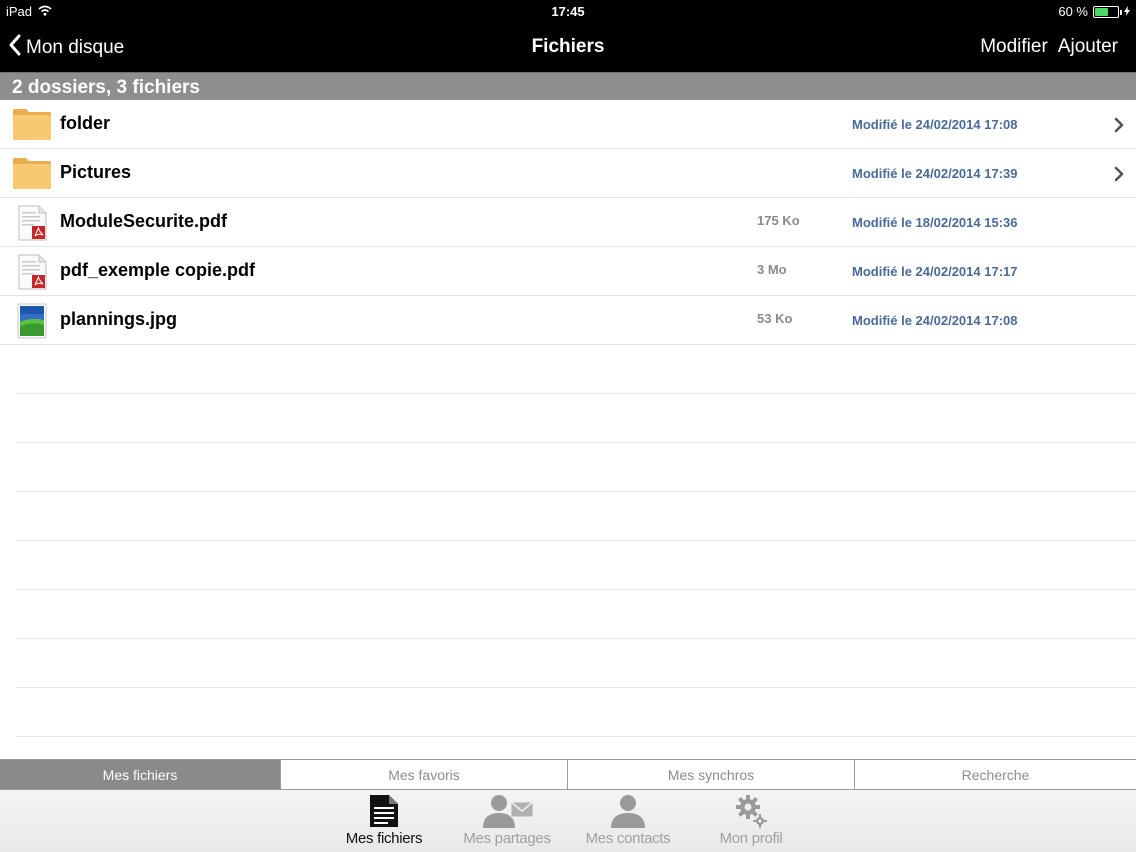 Image resolution: width=1136 pixels, height=852 pixels. Describe the element at coordinates (158, 270) in the screenshot. I see `file-name: pdf_exemple copie.pdf` at that location.